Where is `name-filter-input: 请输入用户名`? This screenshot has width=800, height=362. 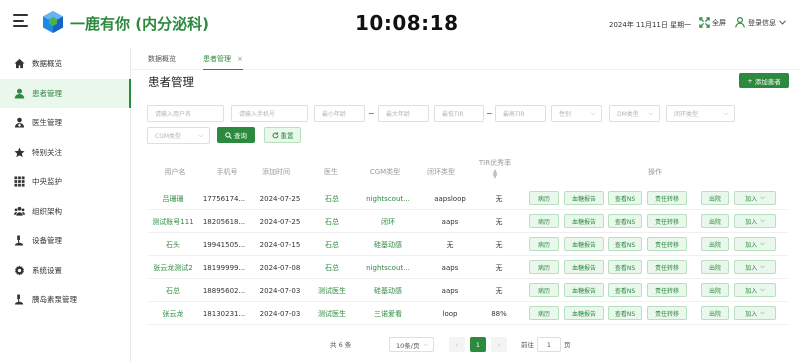 name-filter-input: 请输入用户名 is located at coordinates (185, 113).